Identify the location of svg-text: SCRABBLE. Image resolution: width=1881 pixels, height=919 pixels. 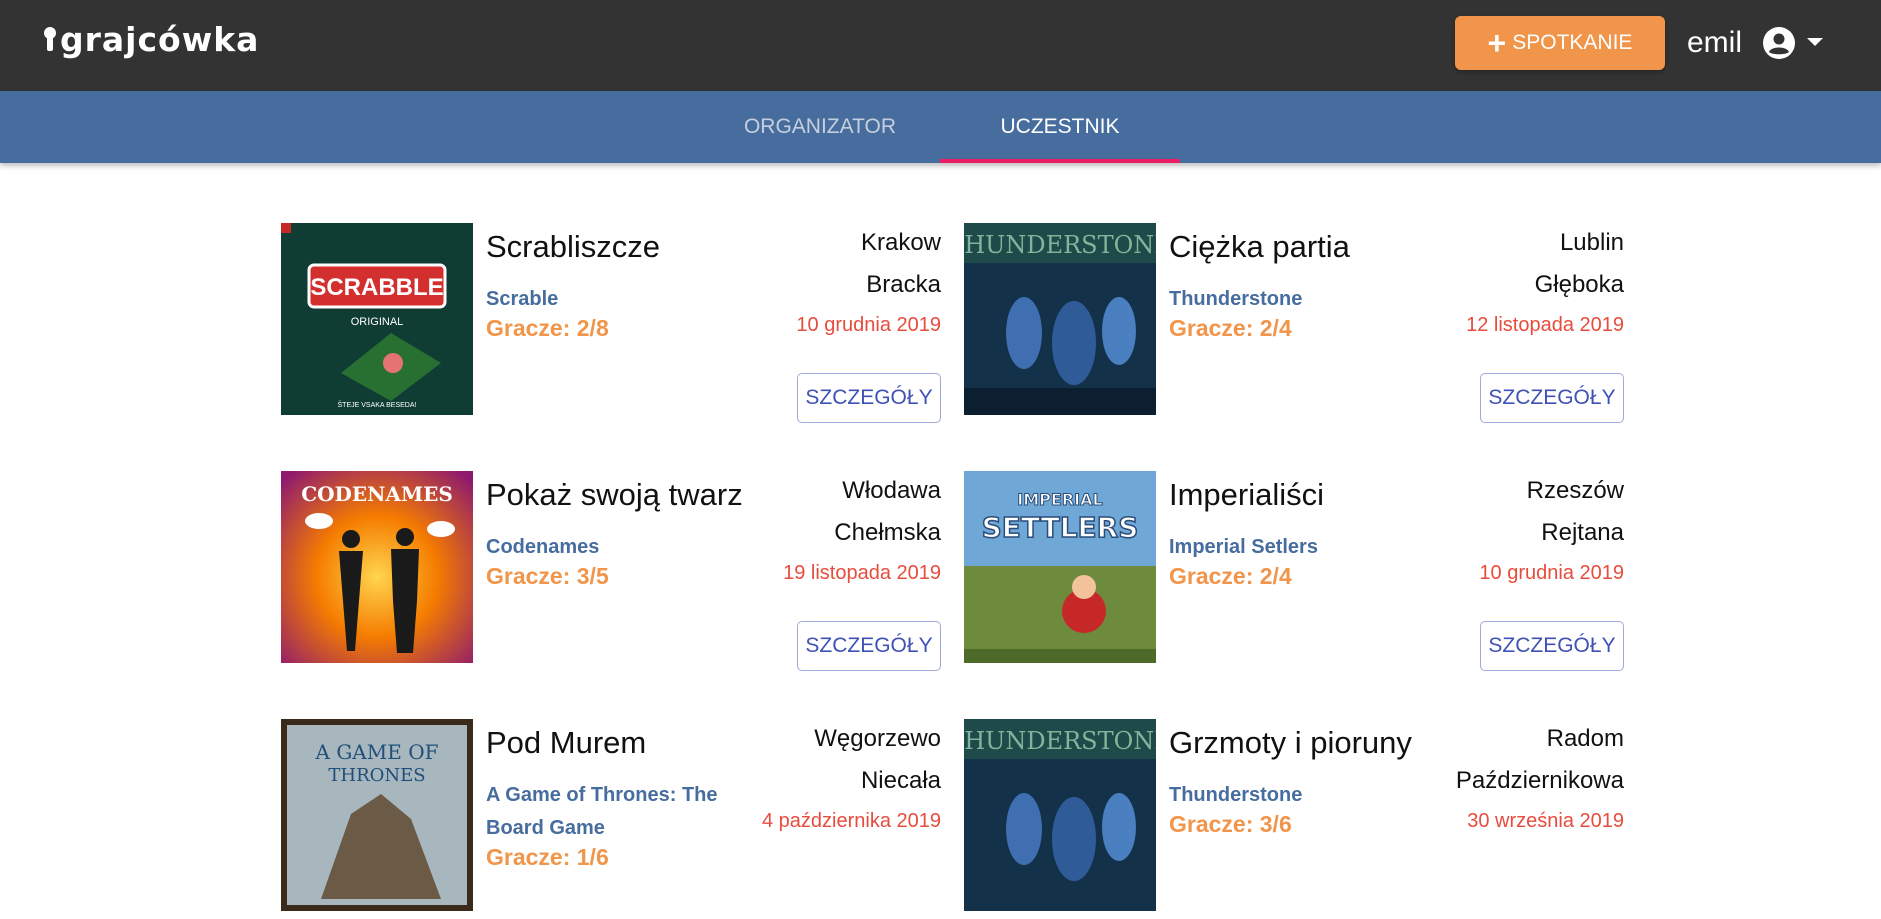
(376, 287).